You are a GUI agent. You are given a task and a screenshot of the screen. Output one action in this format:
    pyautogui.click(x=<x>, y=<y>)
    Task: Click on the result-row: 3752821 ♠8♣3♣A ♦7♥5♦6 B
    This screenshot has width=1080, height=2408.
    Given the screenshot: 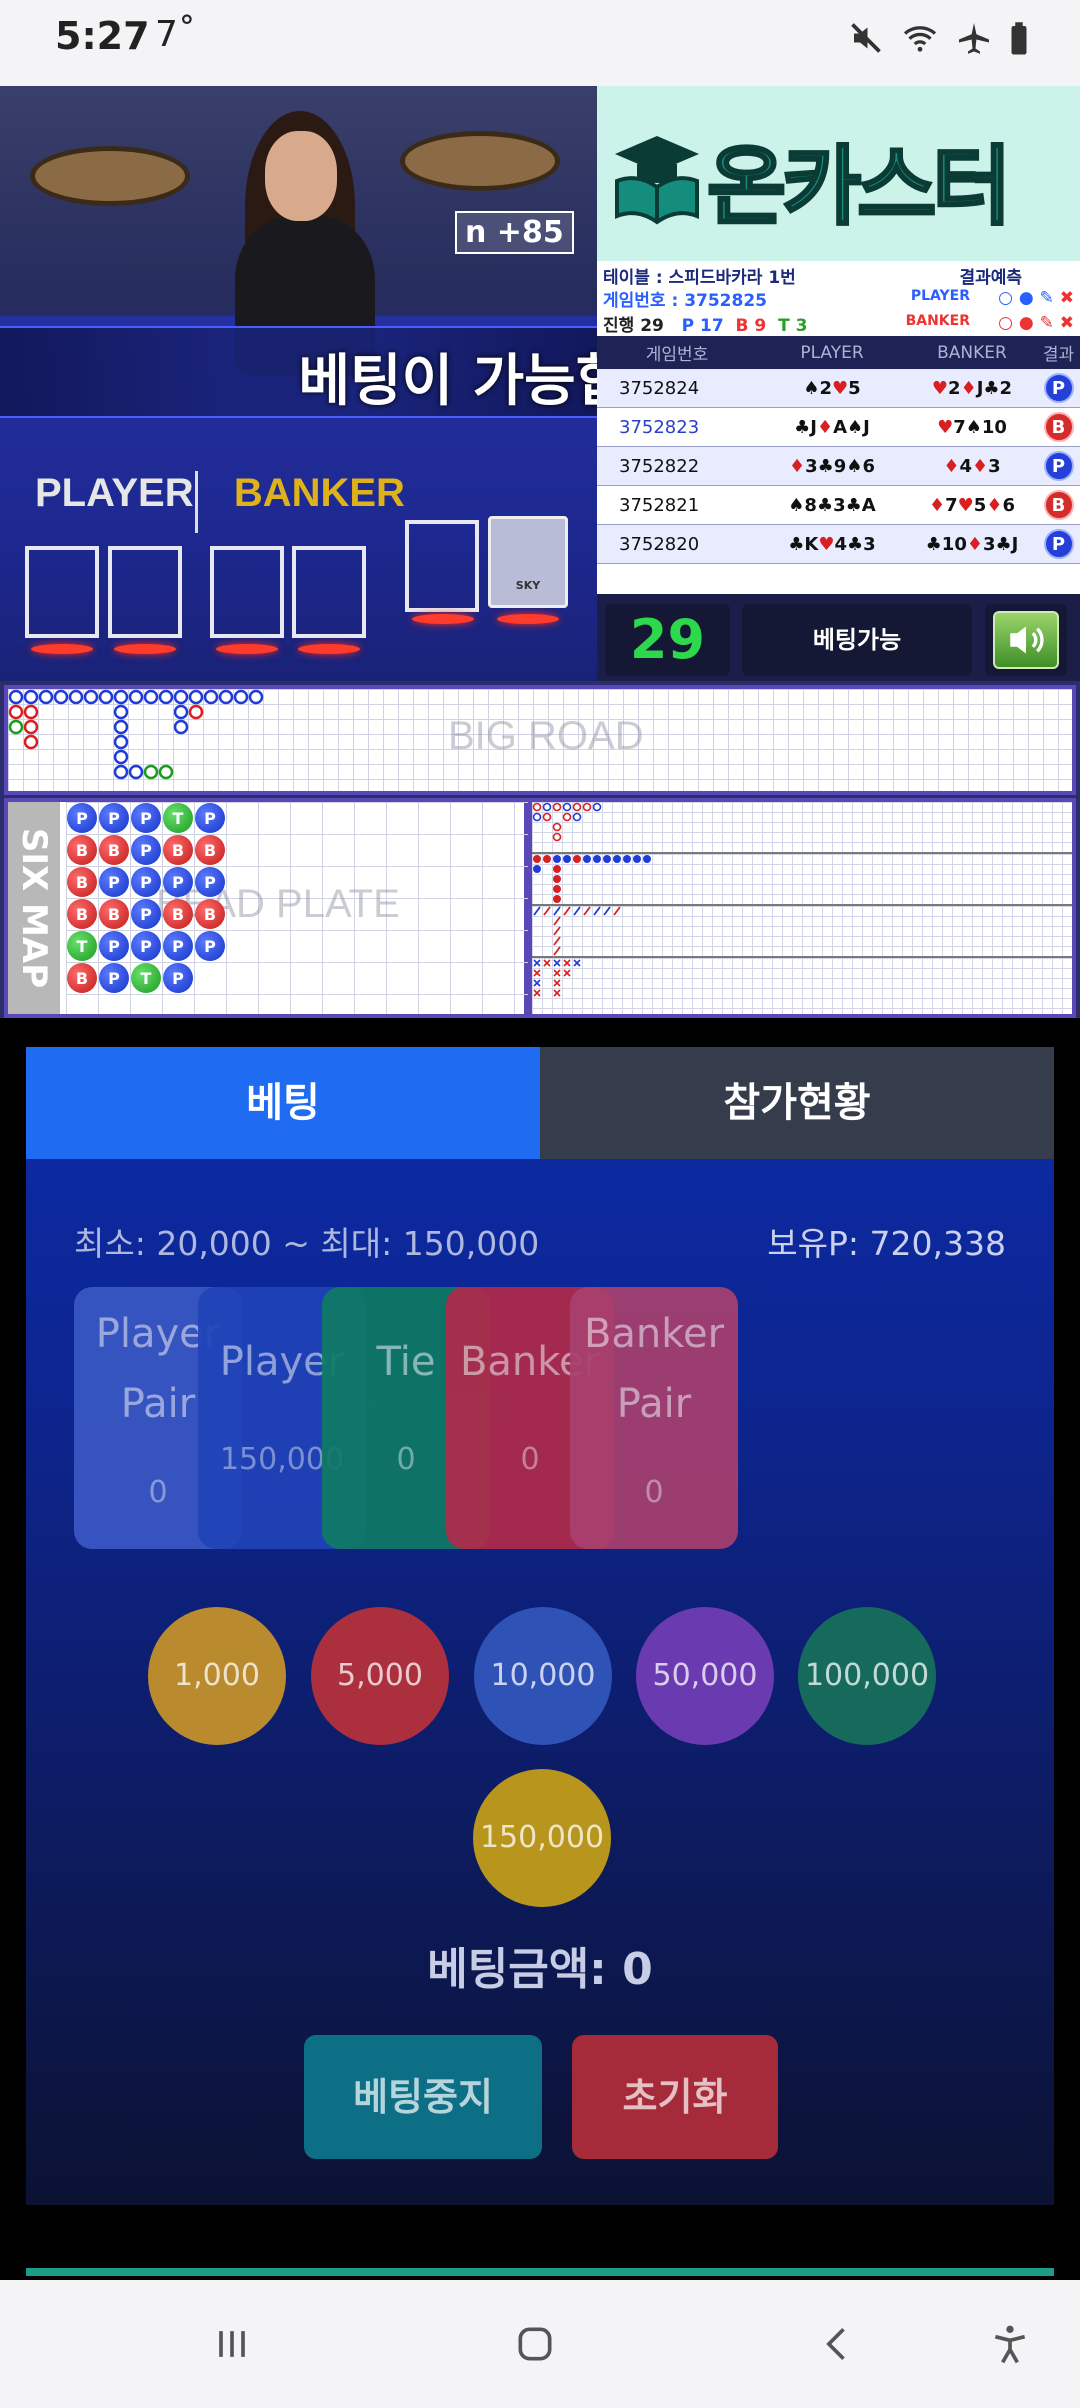 What is the action you would take?
    pyautogui.click(x=838, y=505)
    